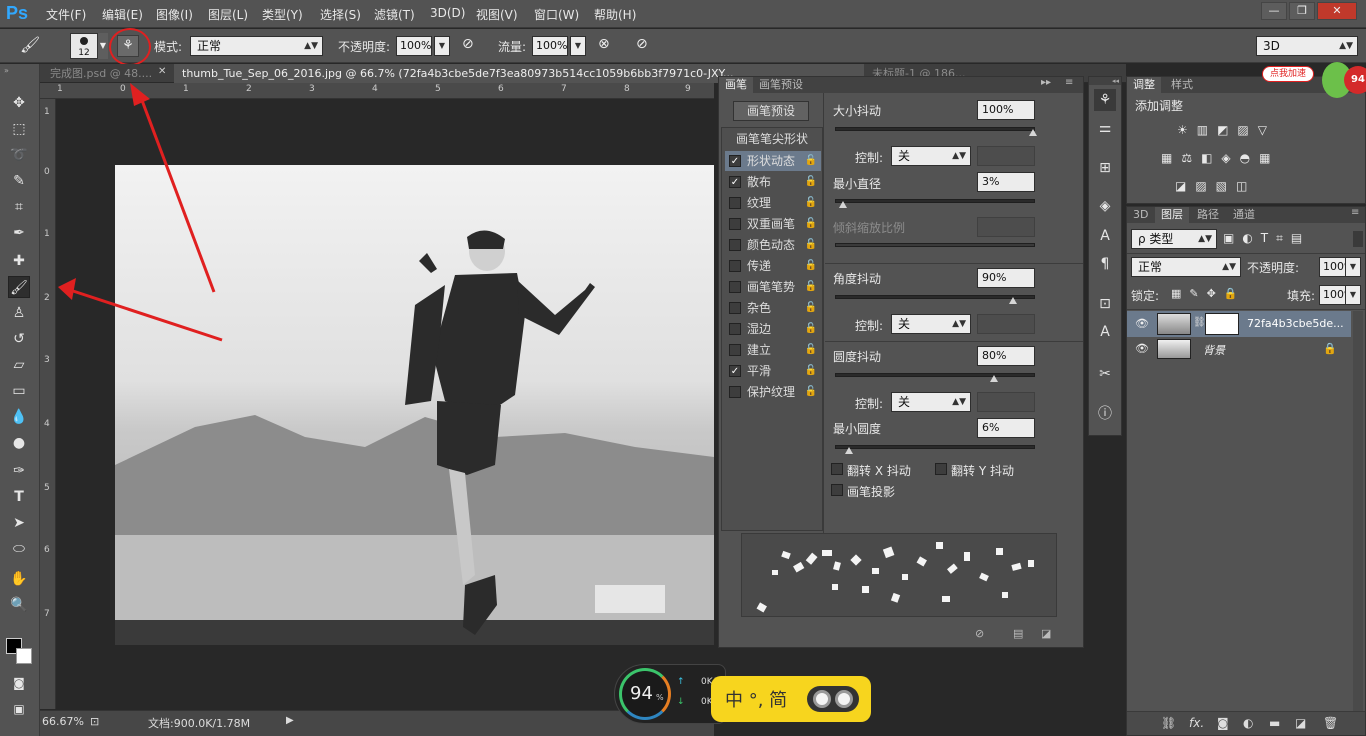 This screenshot has width=1366, height=736. What do you see at coordinates (1312, 84) in the screenshot?
I see `promo-badge: 点我加速 94` at bounding box center [1312, 84].